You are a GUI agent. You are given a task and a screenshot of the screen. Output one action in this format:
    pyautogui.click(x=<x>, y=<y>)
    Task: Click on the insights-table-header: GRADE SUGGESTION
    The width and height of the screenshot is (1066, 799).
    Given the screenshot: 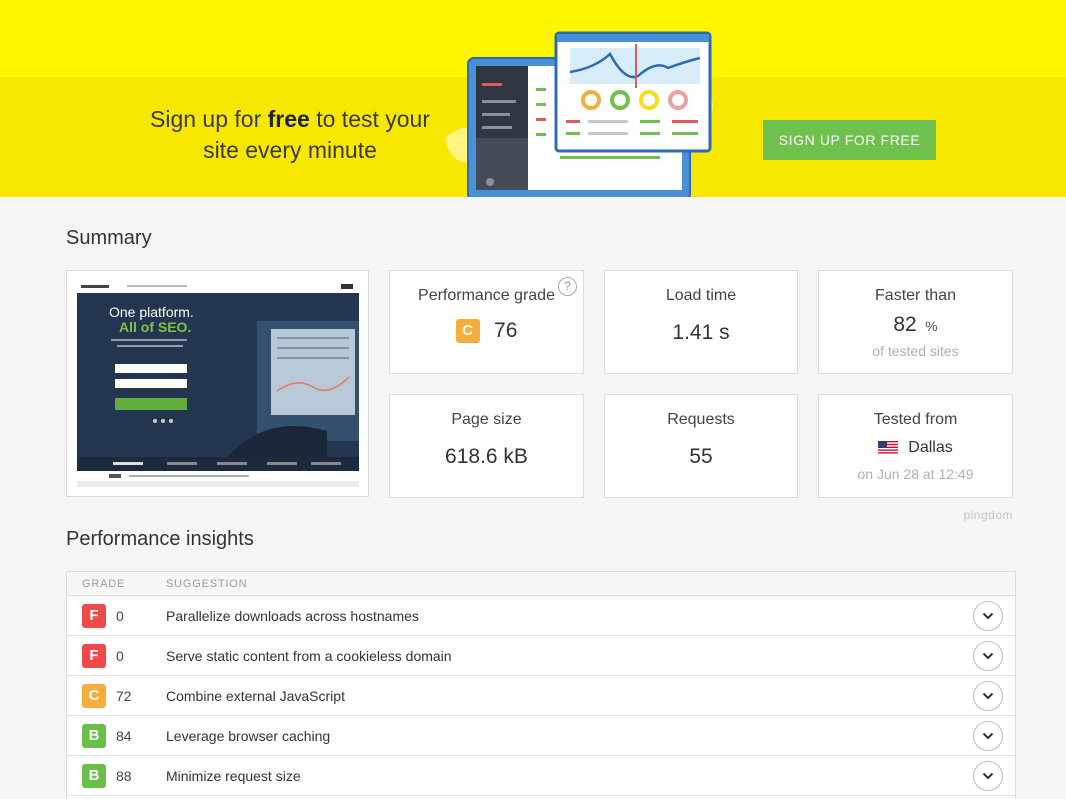 What is the action you would take?
    pyautogui.click(x=541, y=584)
    